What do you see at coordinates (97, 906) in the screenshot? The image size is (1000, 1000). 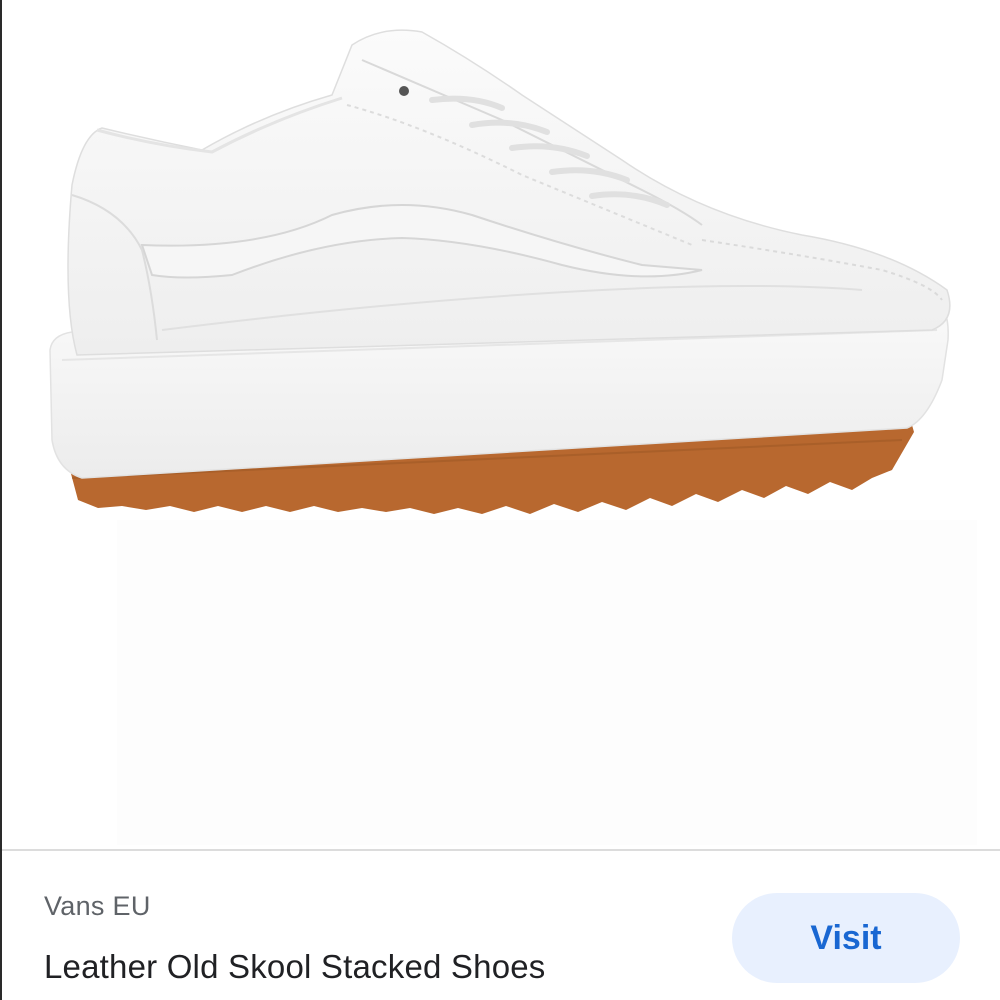 I see `source-name: Vans EU` at bounding box center [97, 906].